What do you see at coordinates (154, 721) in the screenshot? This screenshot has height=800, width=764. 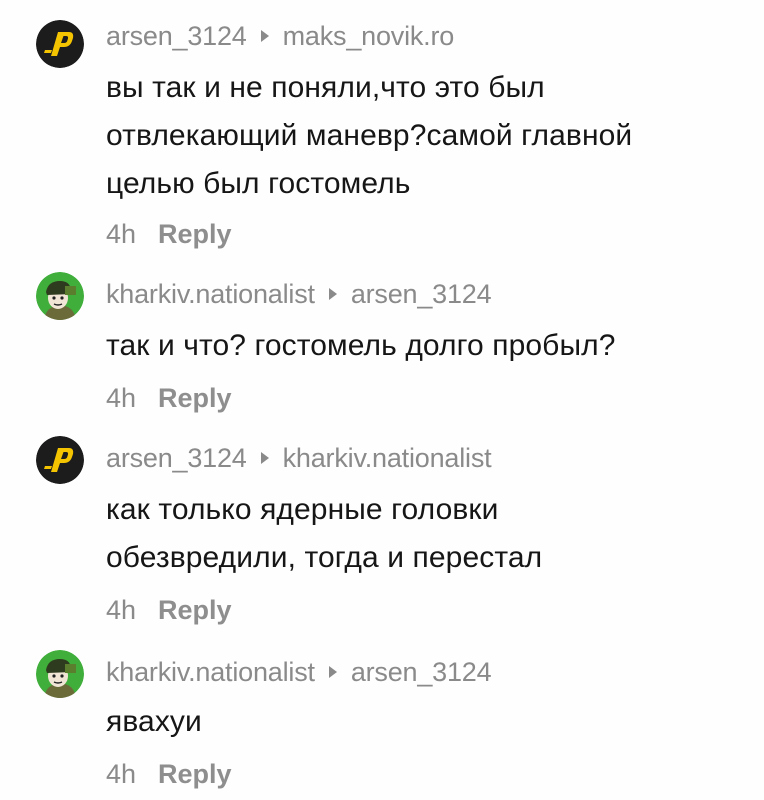 I see `comment-text-line: явахуи` at bounding box center [154, 721].